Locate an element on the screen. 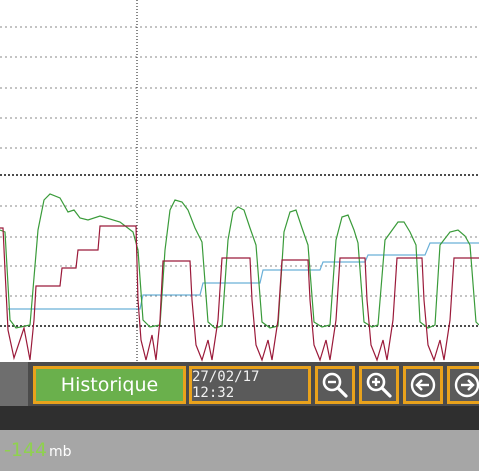 The width and height of the screenshot is (479, 471). toolbar-side-panel is located at coordinates (14, 384).